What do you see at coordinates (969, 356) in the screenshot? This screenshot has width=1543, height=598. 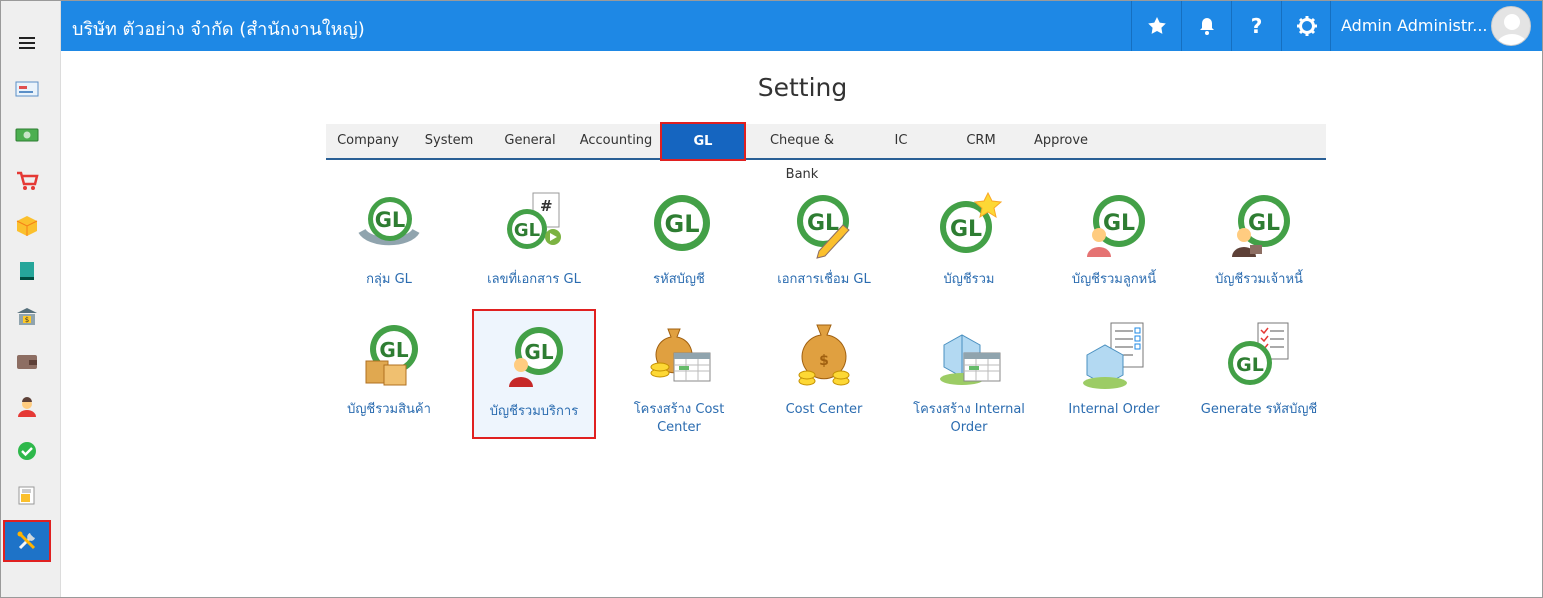 I see `internal-structure-icon` at bounding box center [969, 356].